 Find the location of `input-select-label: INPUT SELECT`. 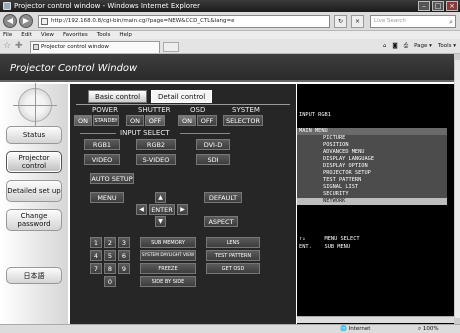

input-select-label: INPUT SELECT is located at coordinates (145, 133).